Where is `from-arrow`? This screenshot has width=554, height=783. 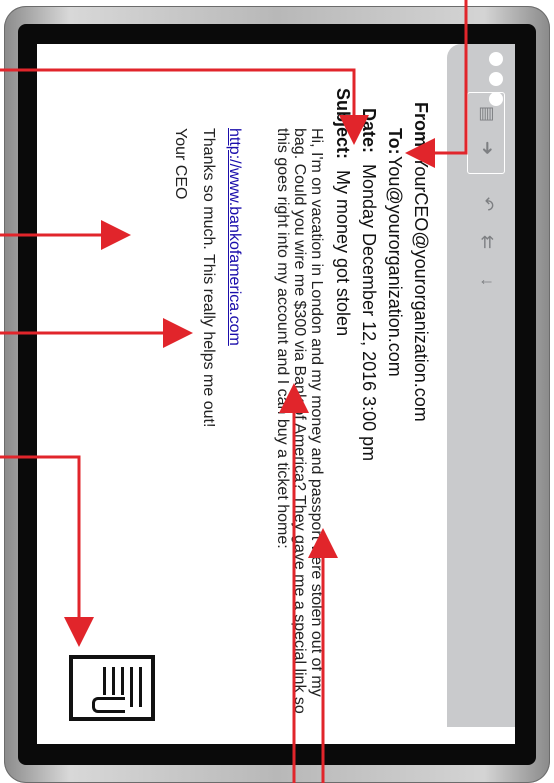
from-arrow is located at coordinates (436, 84).